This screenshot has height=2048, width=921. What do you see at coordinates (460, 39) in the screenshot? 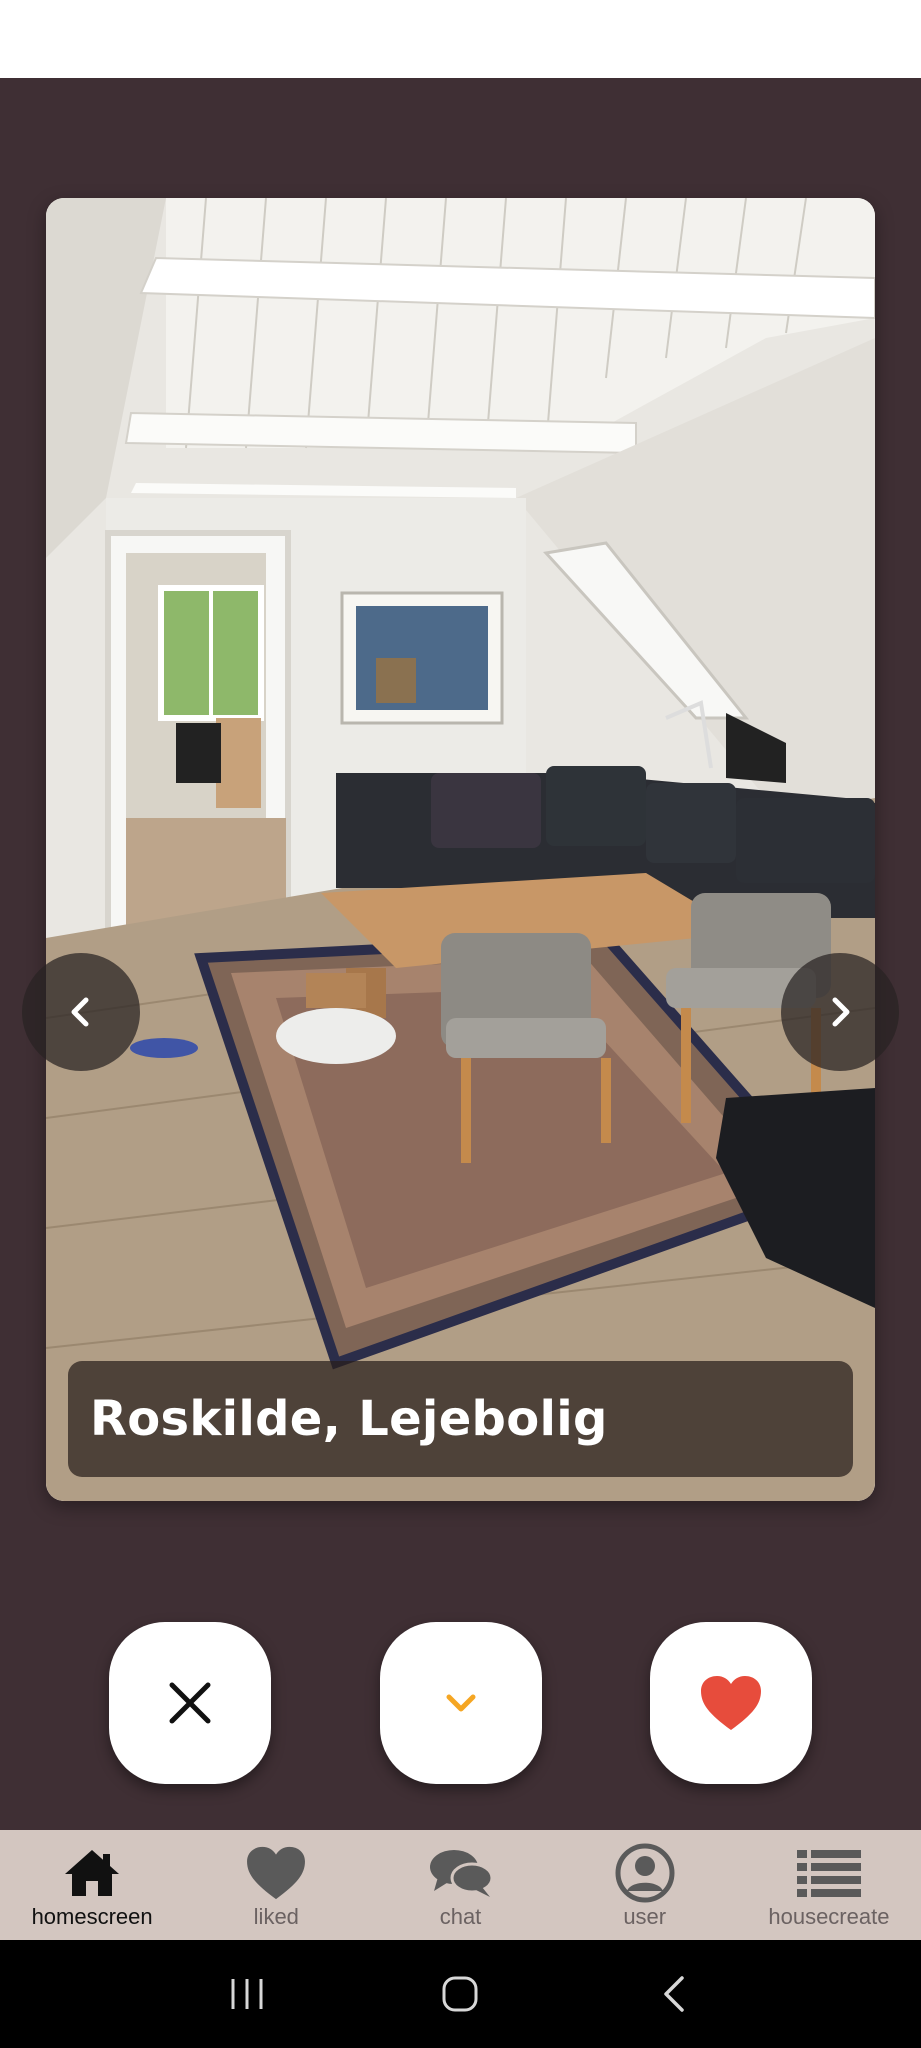
I see `status-bar` at bounding box center [460, 39].